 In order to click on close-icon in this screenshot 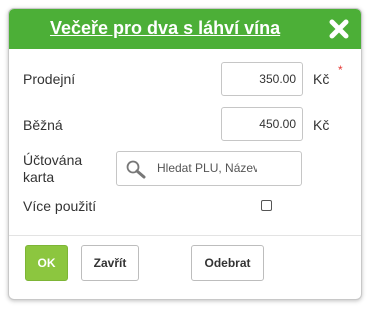, I will do `click(339, 29)`.